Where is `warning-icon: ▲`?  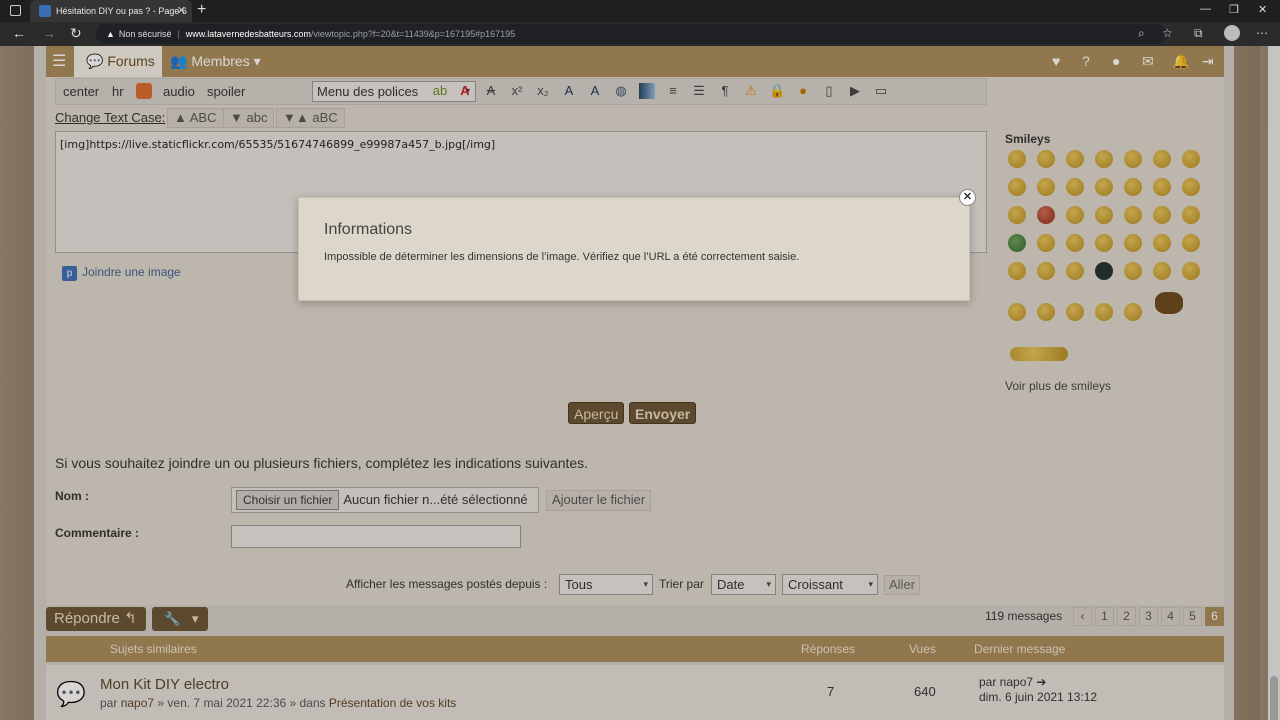 warning-icon: ▲ is located at coordinates (110, 34).